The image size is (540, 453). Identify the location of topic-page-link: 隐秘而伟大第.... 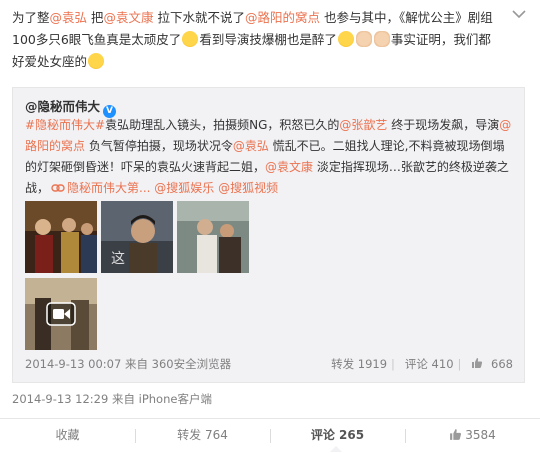
(99, 188).